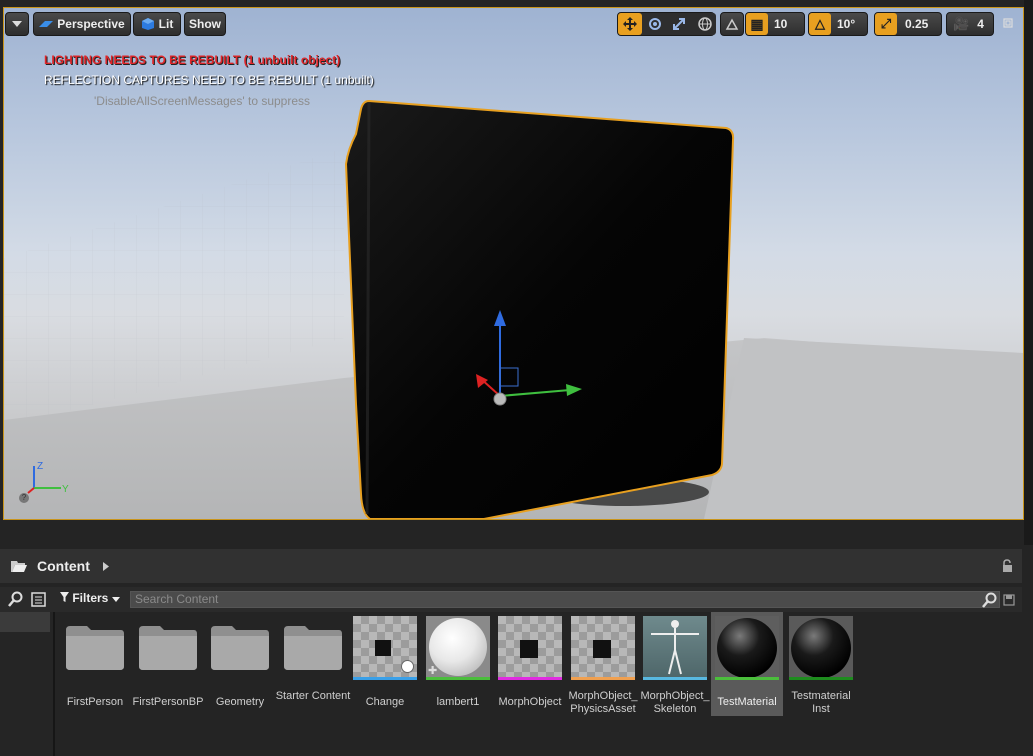 The width and height of the screenshot is (1033, 756). I want to click on world-local-button, so click(705, 24).